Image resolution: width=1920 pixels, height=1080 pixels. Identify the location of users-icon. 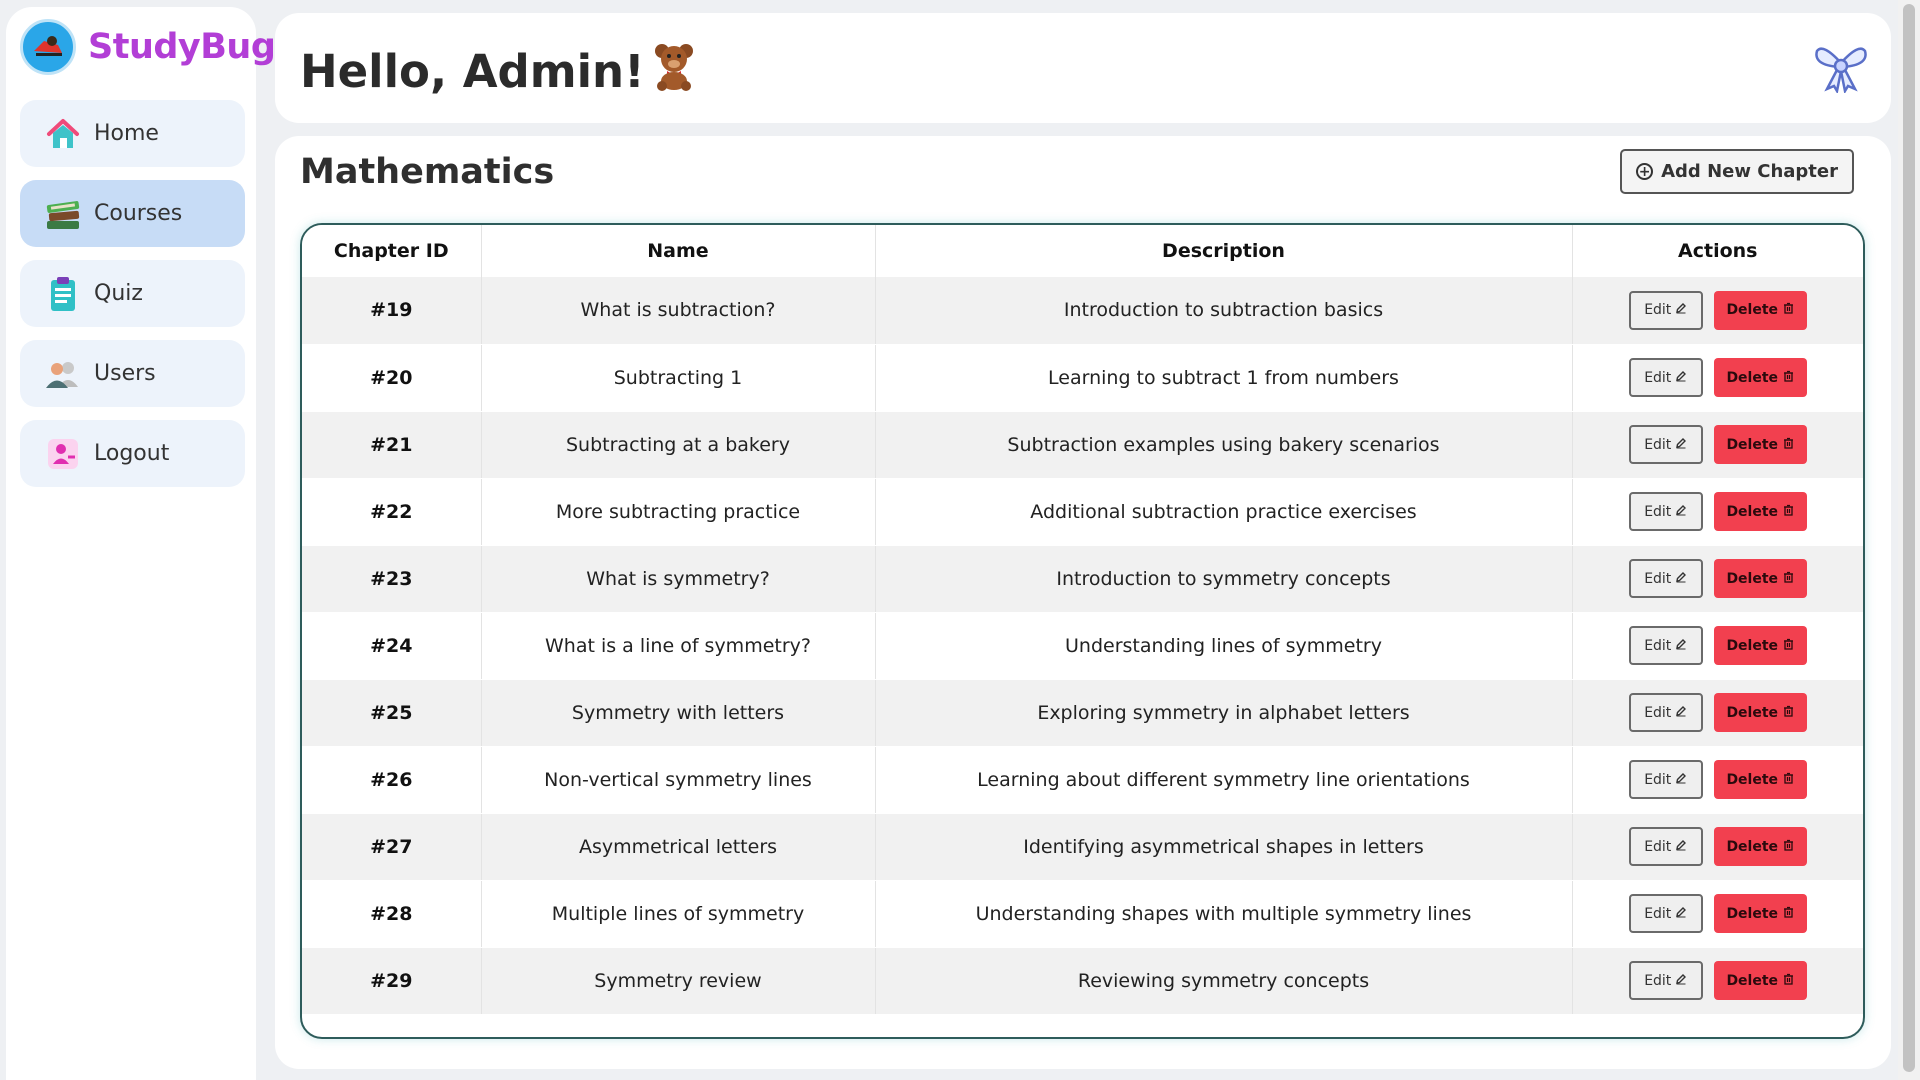
(63, 374).